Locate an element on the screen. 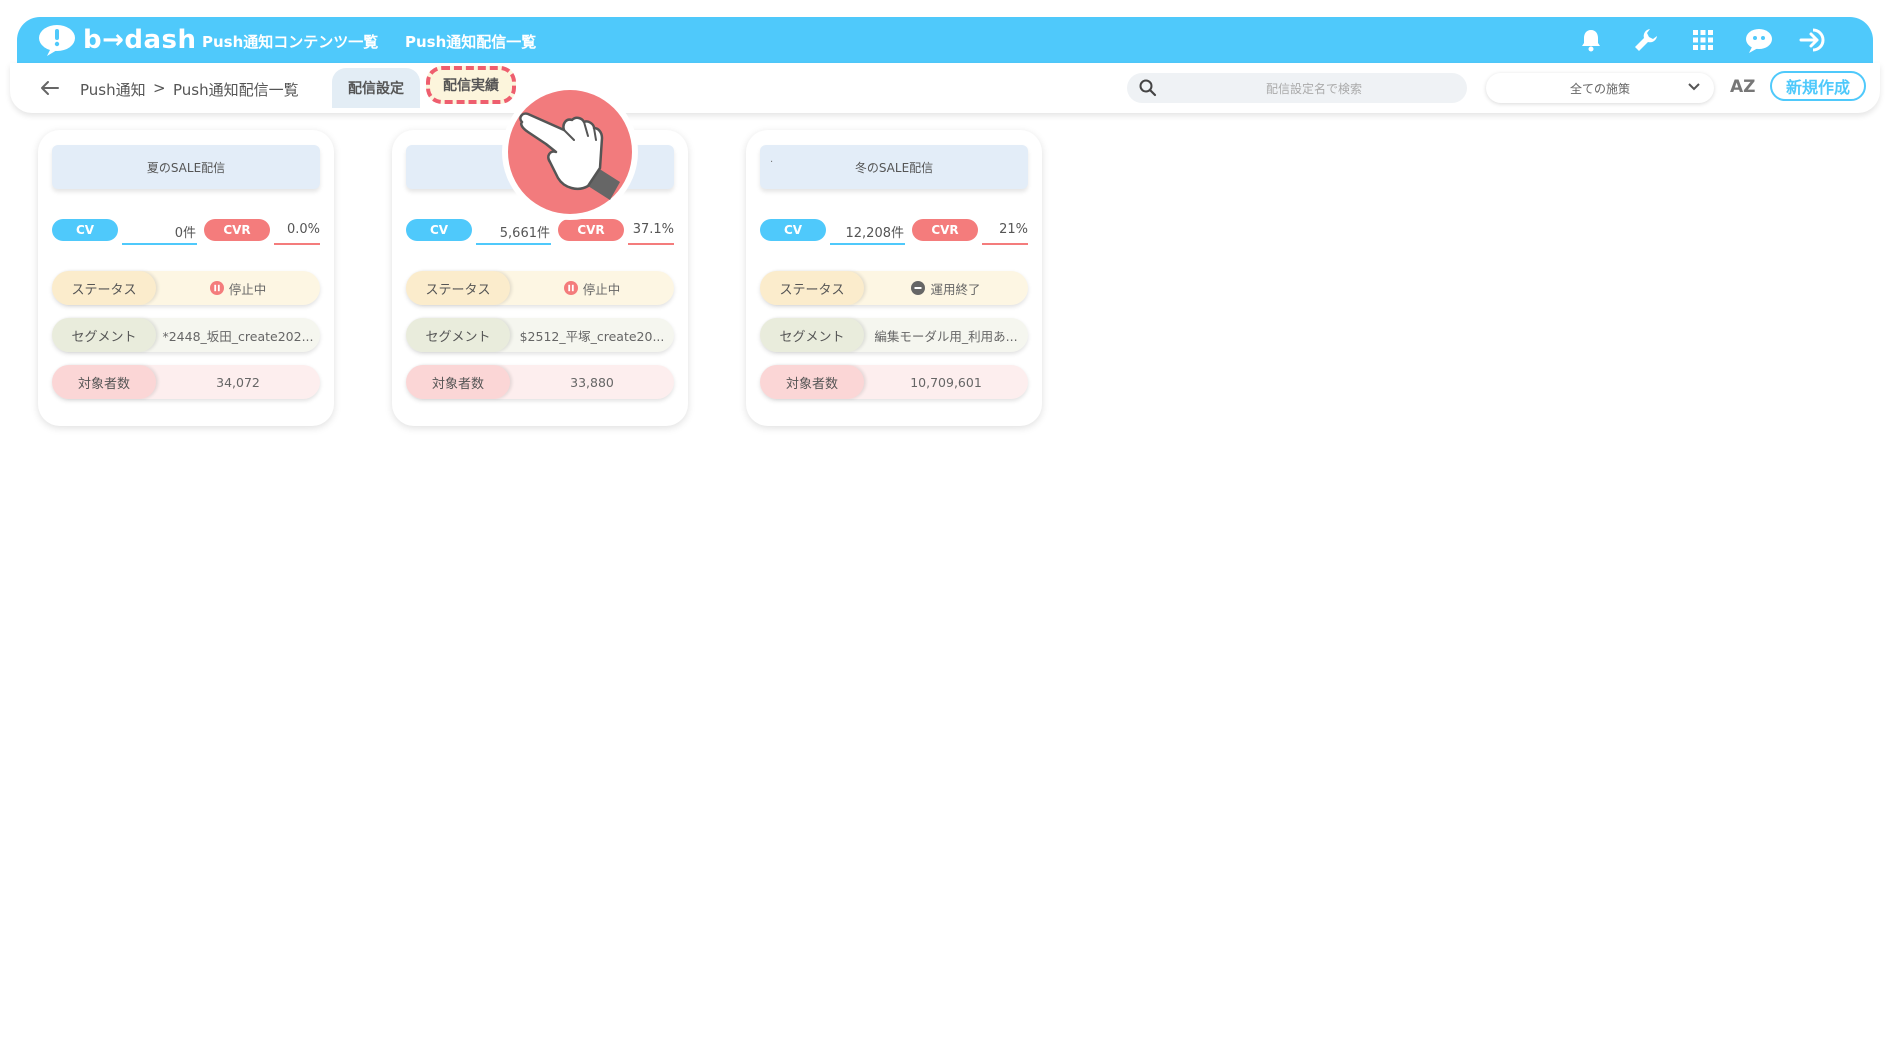 The image size is (1890, 1063). target-count-value: 34,072 is located at coordinates (238, 382).